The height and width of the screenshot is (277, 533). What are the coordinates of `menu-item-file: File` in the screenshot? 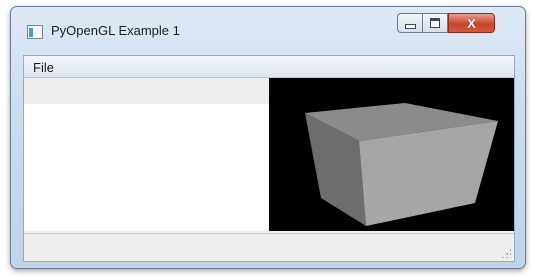 It's located at (43, 67).